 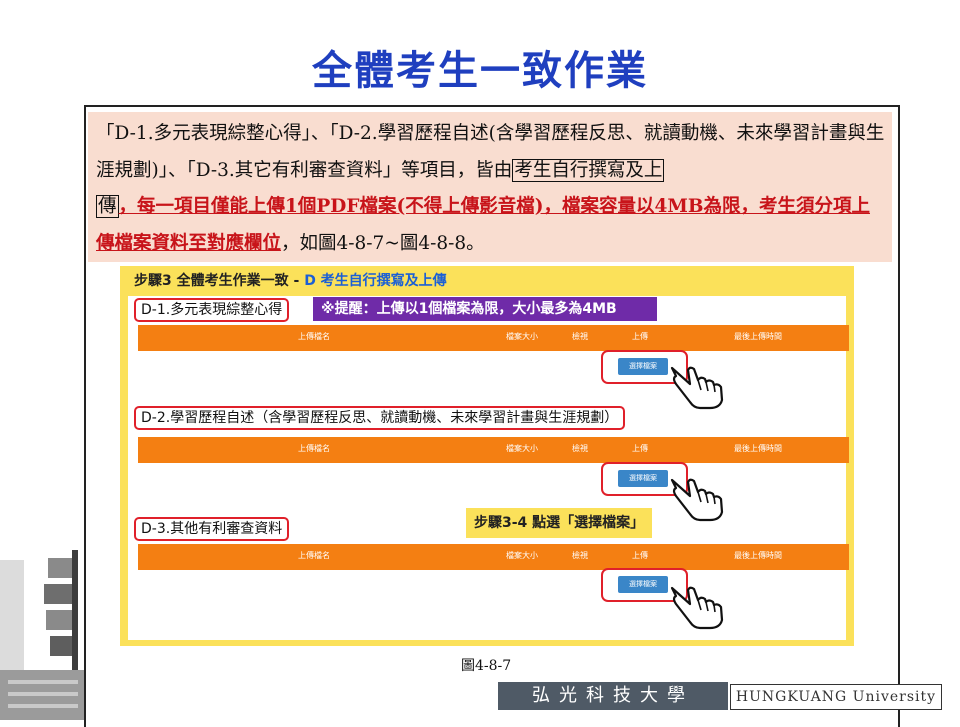 What do you see at coordinates (643, 366) in the screenshot?
I see `choose-file-button-d1: 選擇檔案` at bounding box center [643, 366].